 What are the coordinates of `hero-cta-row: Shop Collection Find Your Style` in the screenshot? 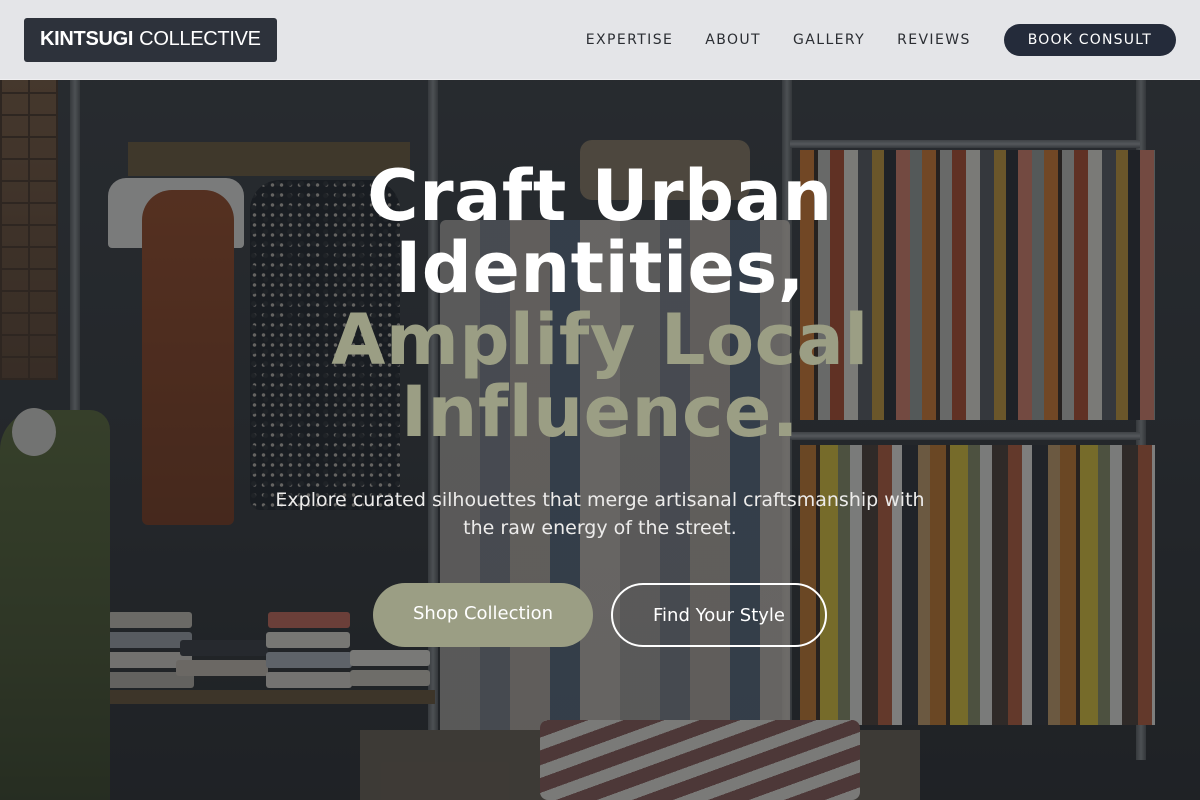 It's located at (600, 615).